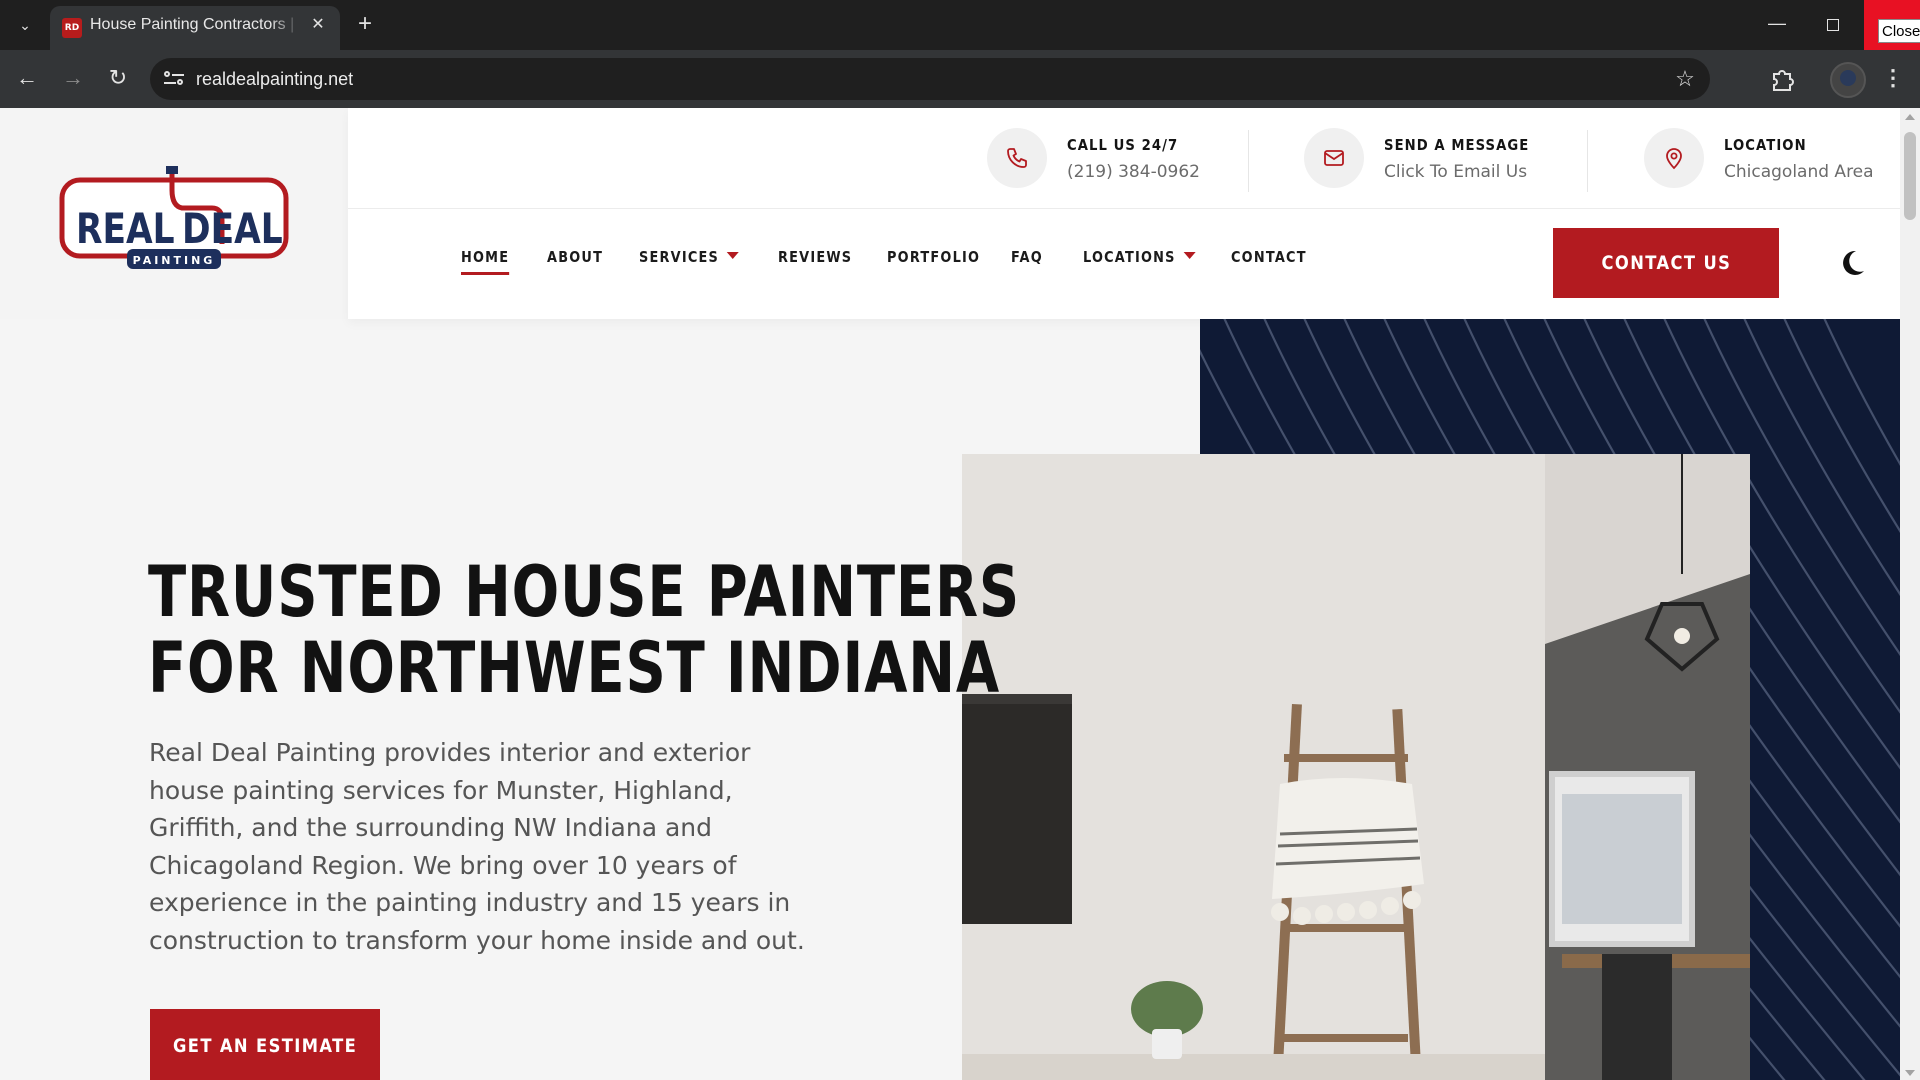 The height and width of the screenshot is (1080, 1920). Describe the element at coordinates (1910, 117) in the screenshot. I see `scroll-up-arrow-icon` at that location.